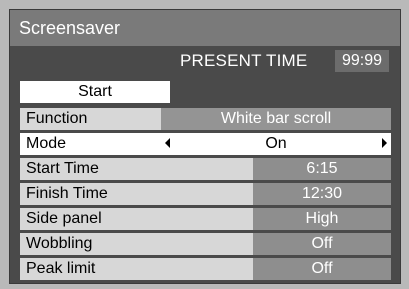 This screenshot has height=289, width=409. I want to click on side-panel-value: High, so click(322, 219).